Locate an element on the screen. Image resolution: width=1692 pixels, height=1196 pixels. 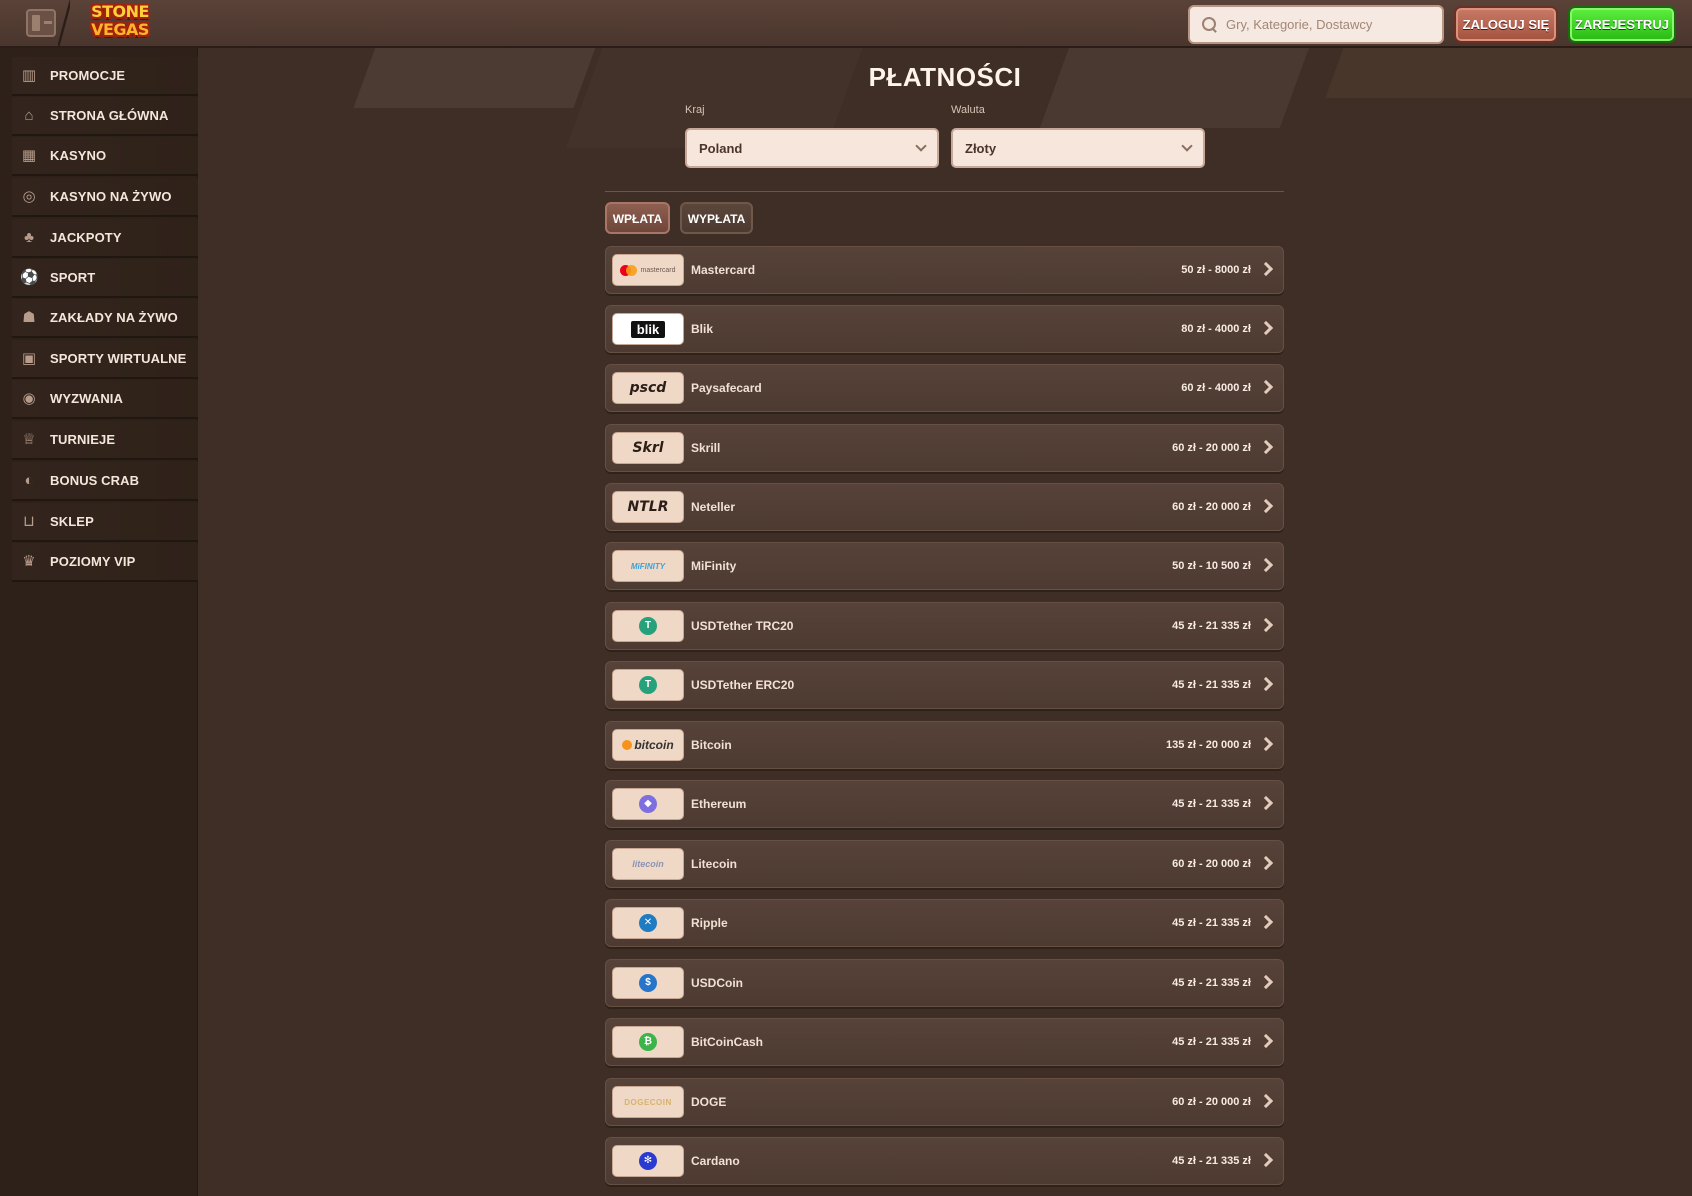
tether-logo-icon: T is located at coordinates (648, 685).